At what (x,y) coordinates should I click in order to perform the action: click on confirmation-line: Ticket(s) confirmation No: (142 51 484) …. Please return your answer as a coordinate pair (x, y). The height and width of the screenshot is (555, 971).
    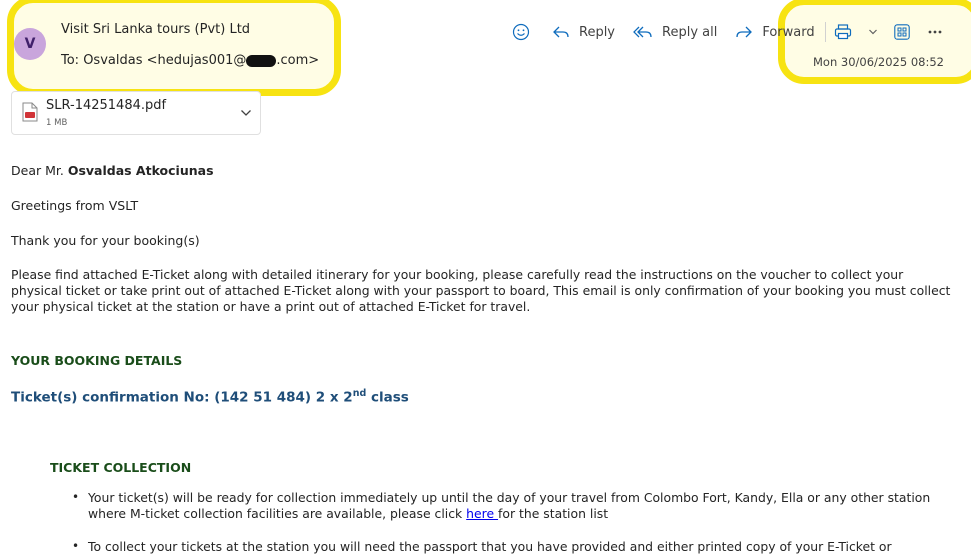
    Looking at the image, I should click on (210, 397).